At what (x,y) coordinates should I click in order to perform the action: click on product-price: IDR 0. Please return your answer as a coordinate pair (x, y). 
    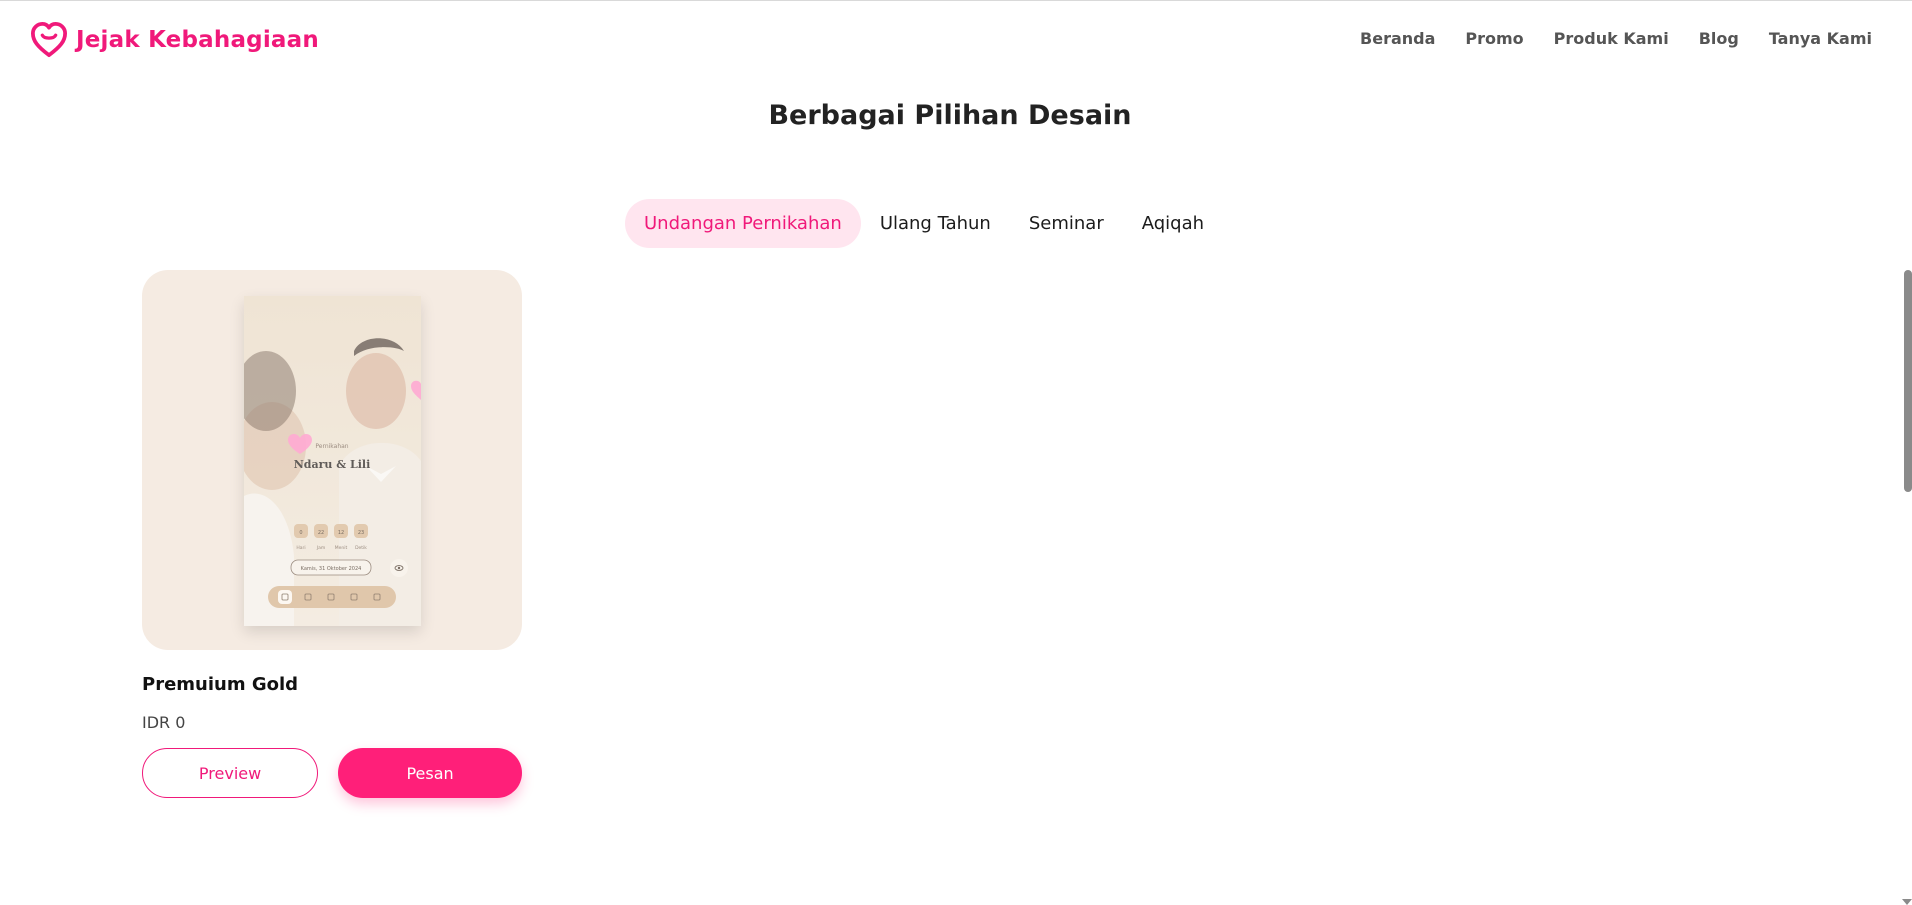
    Looking at the image, I should click on (164, 722).